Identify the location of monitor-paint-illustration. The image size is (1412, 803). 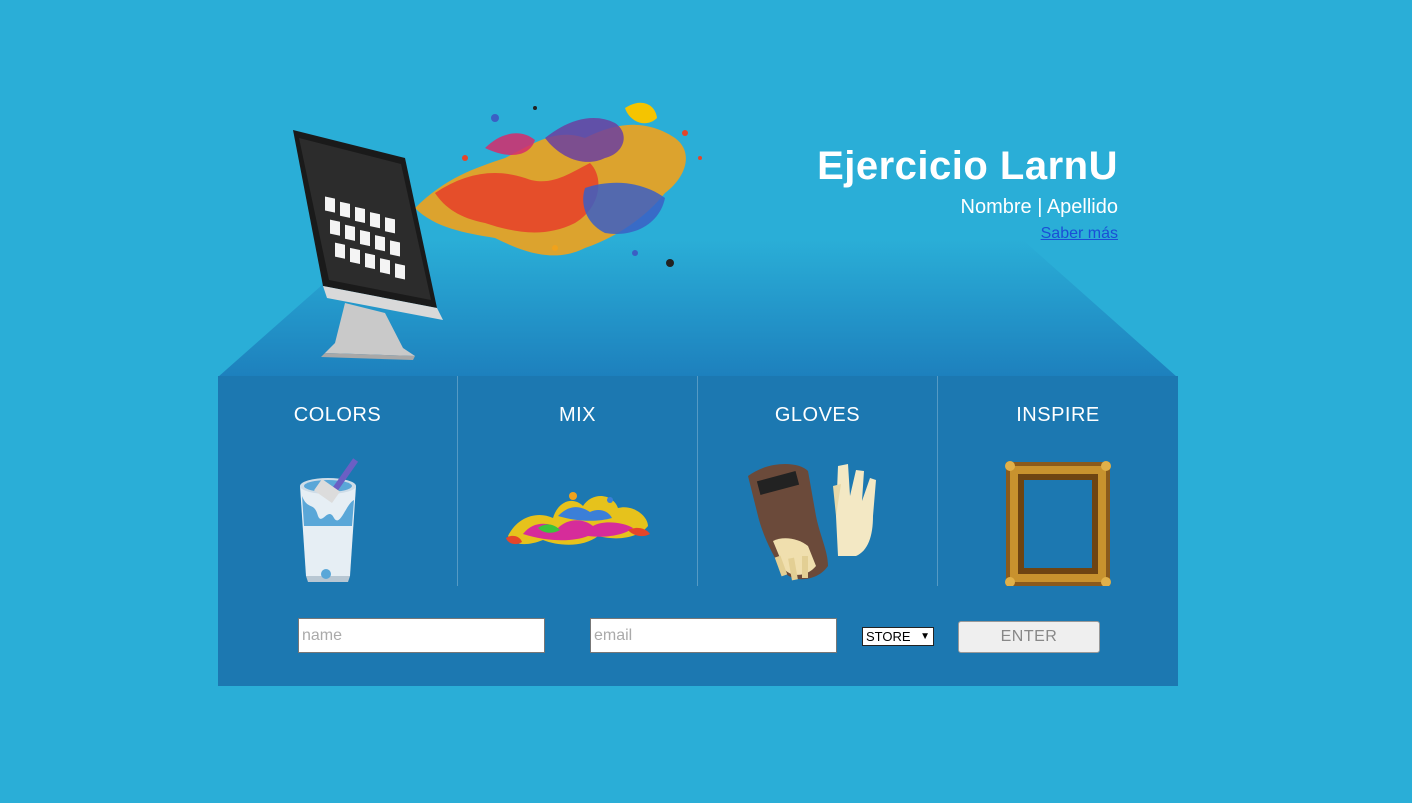
(497, 231).